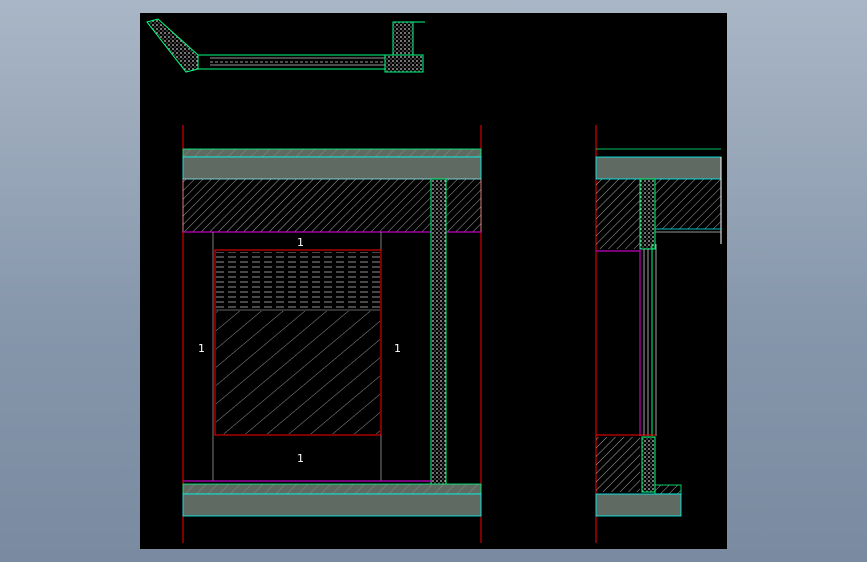  What do you see at coordinates (332, 489) in the screenshot?
I see `bottom-slab-finish` at bounding box center [332, 489].